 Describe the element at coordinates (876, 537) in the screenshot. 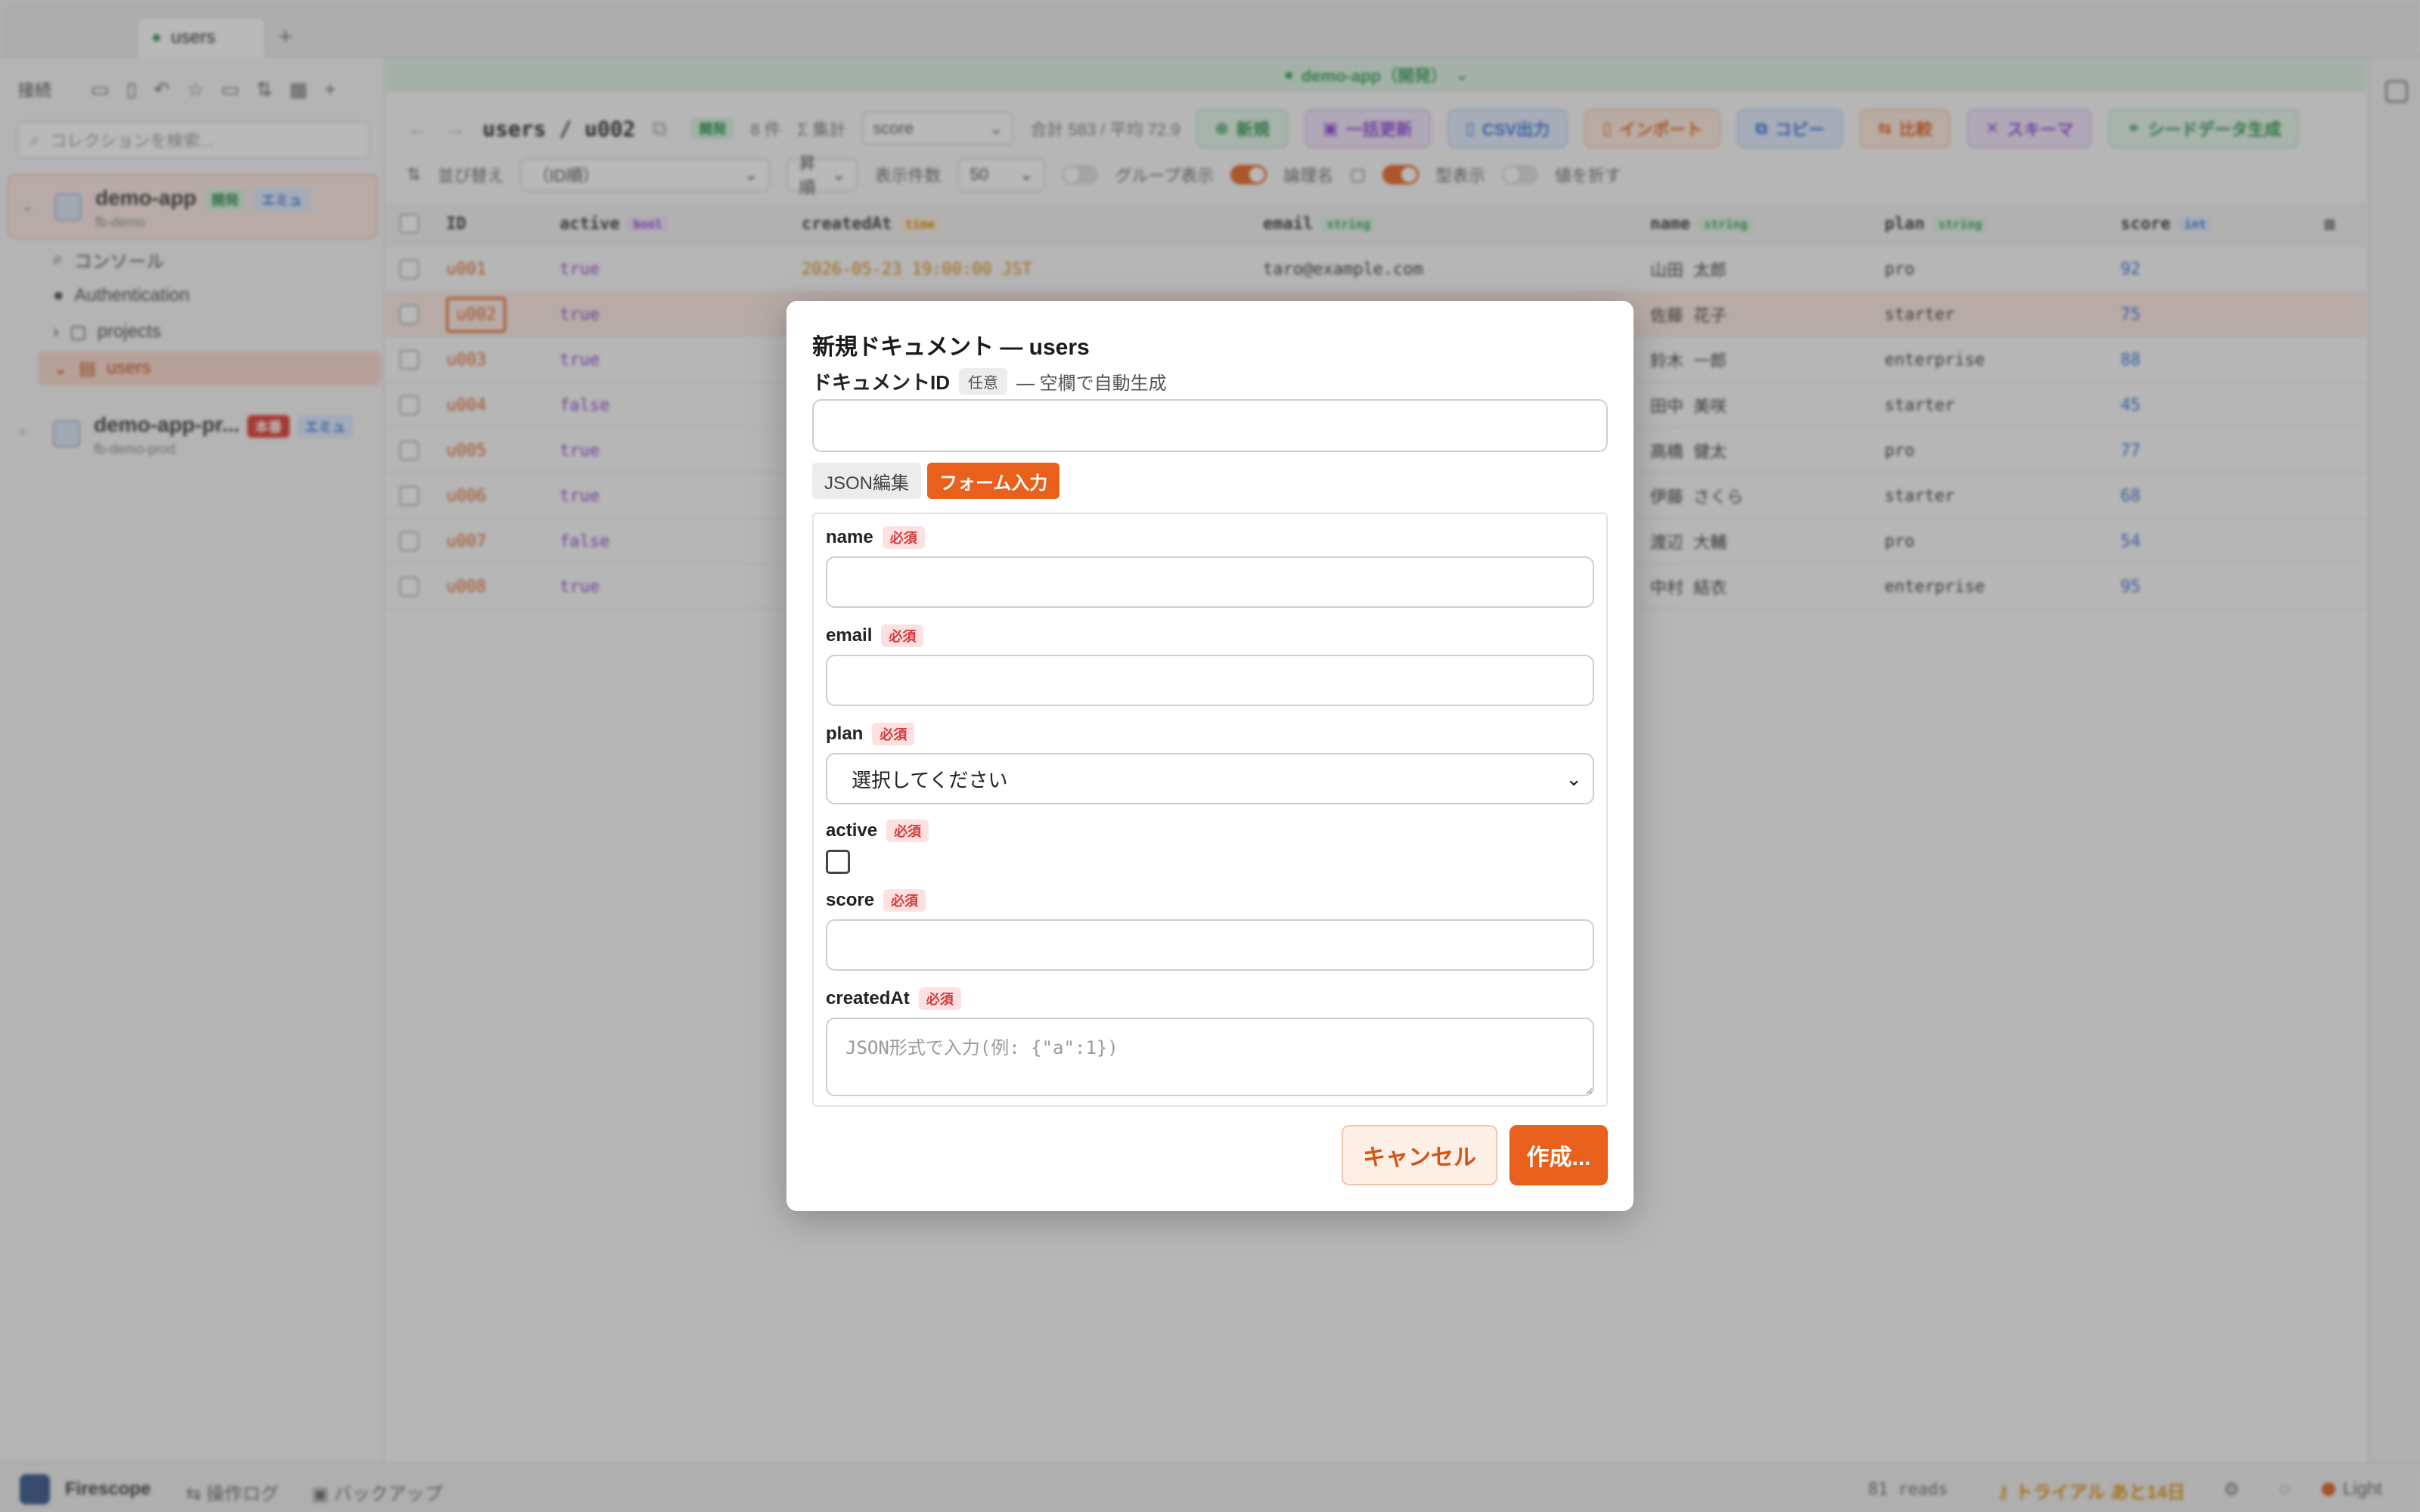

I see `name-field-label: name 必須` at that location.